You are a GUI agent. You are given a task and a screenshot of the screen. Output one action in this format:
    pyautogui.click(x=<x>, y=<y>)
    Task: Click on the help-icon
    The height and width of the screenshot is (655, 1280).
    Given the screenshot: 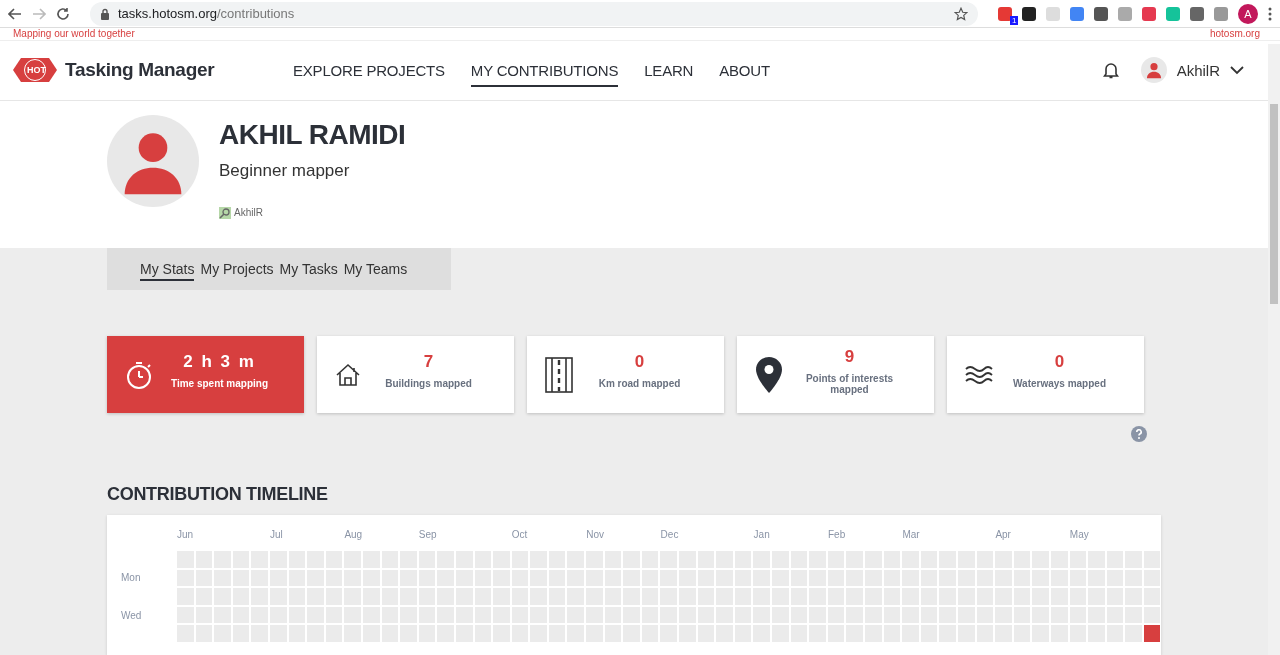 What is the action you would take?
    pyautogui.click(x=1139, y=434)
    